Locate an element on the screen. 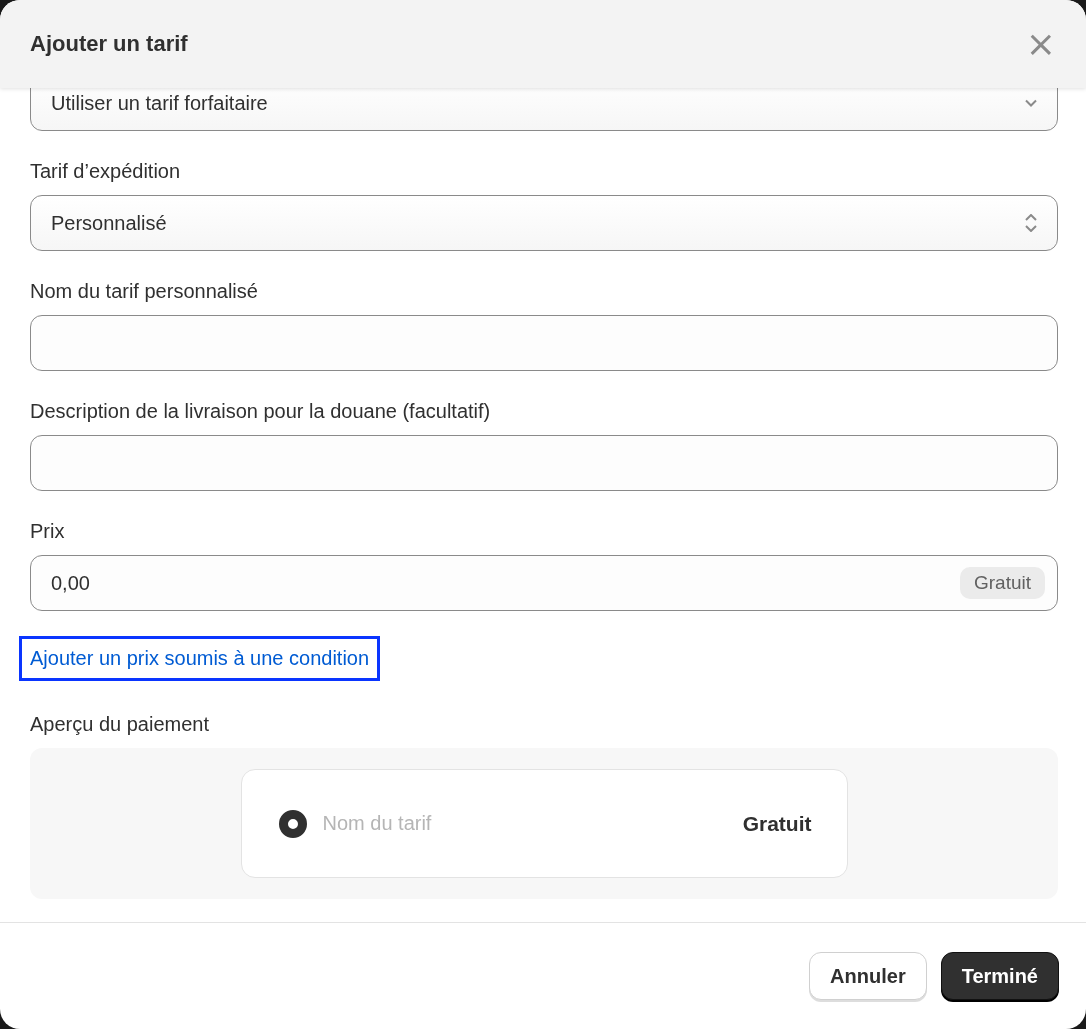 This screenshot has width=1086, height=1029. select-field: Personnalisé is located at coordinates (544, 223).